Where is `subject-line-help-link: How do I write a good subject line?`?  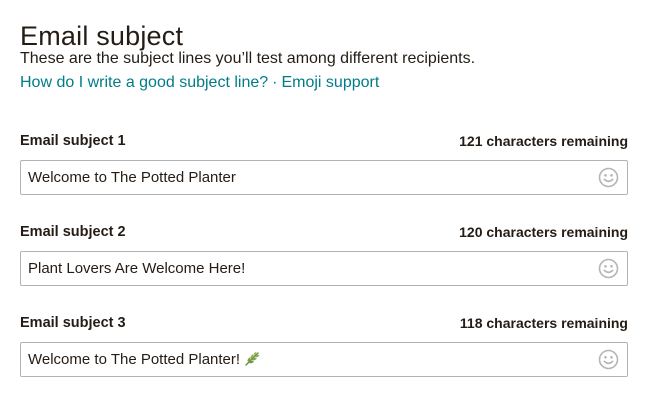
subject-line-help-link: How do I write a good subject line? is located at coordinates (144, 82).